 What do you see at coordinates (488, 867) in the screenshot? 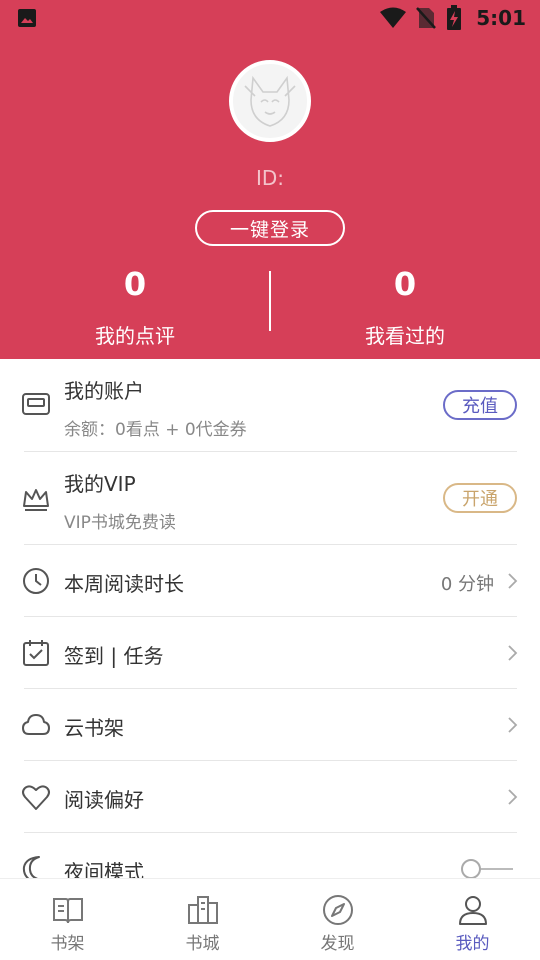
I see `night-mode-toggle` at bounding box center [488, 867].